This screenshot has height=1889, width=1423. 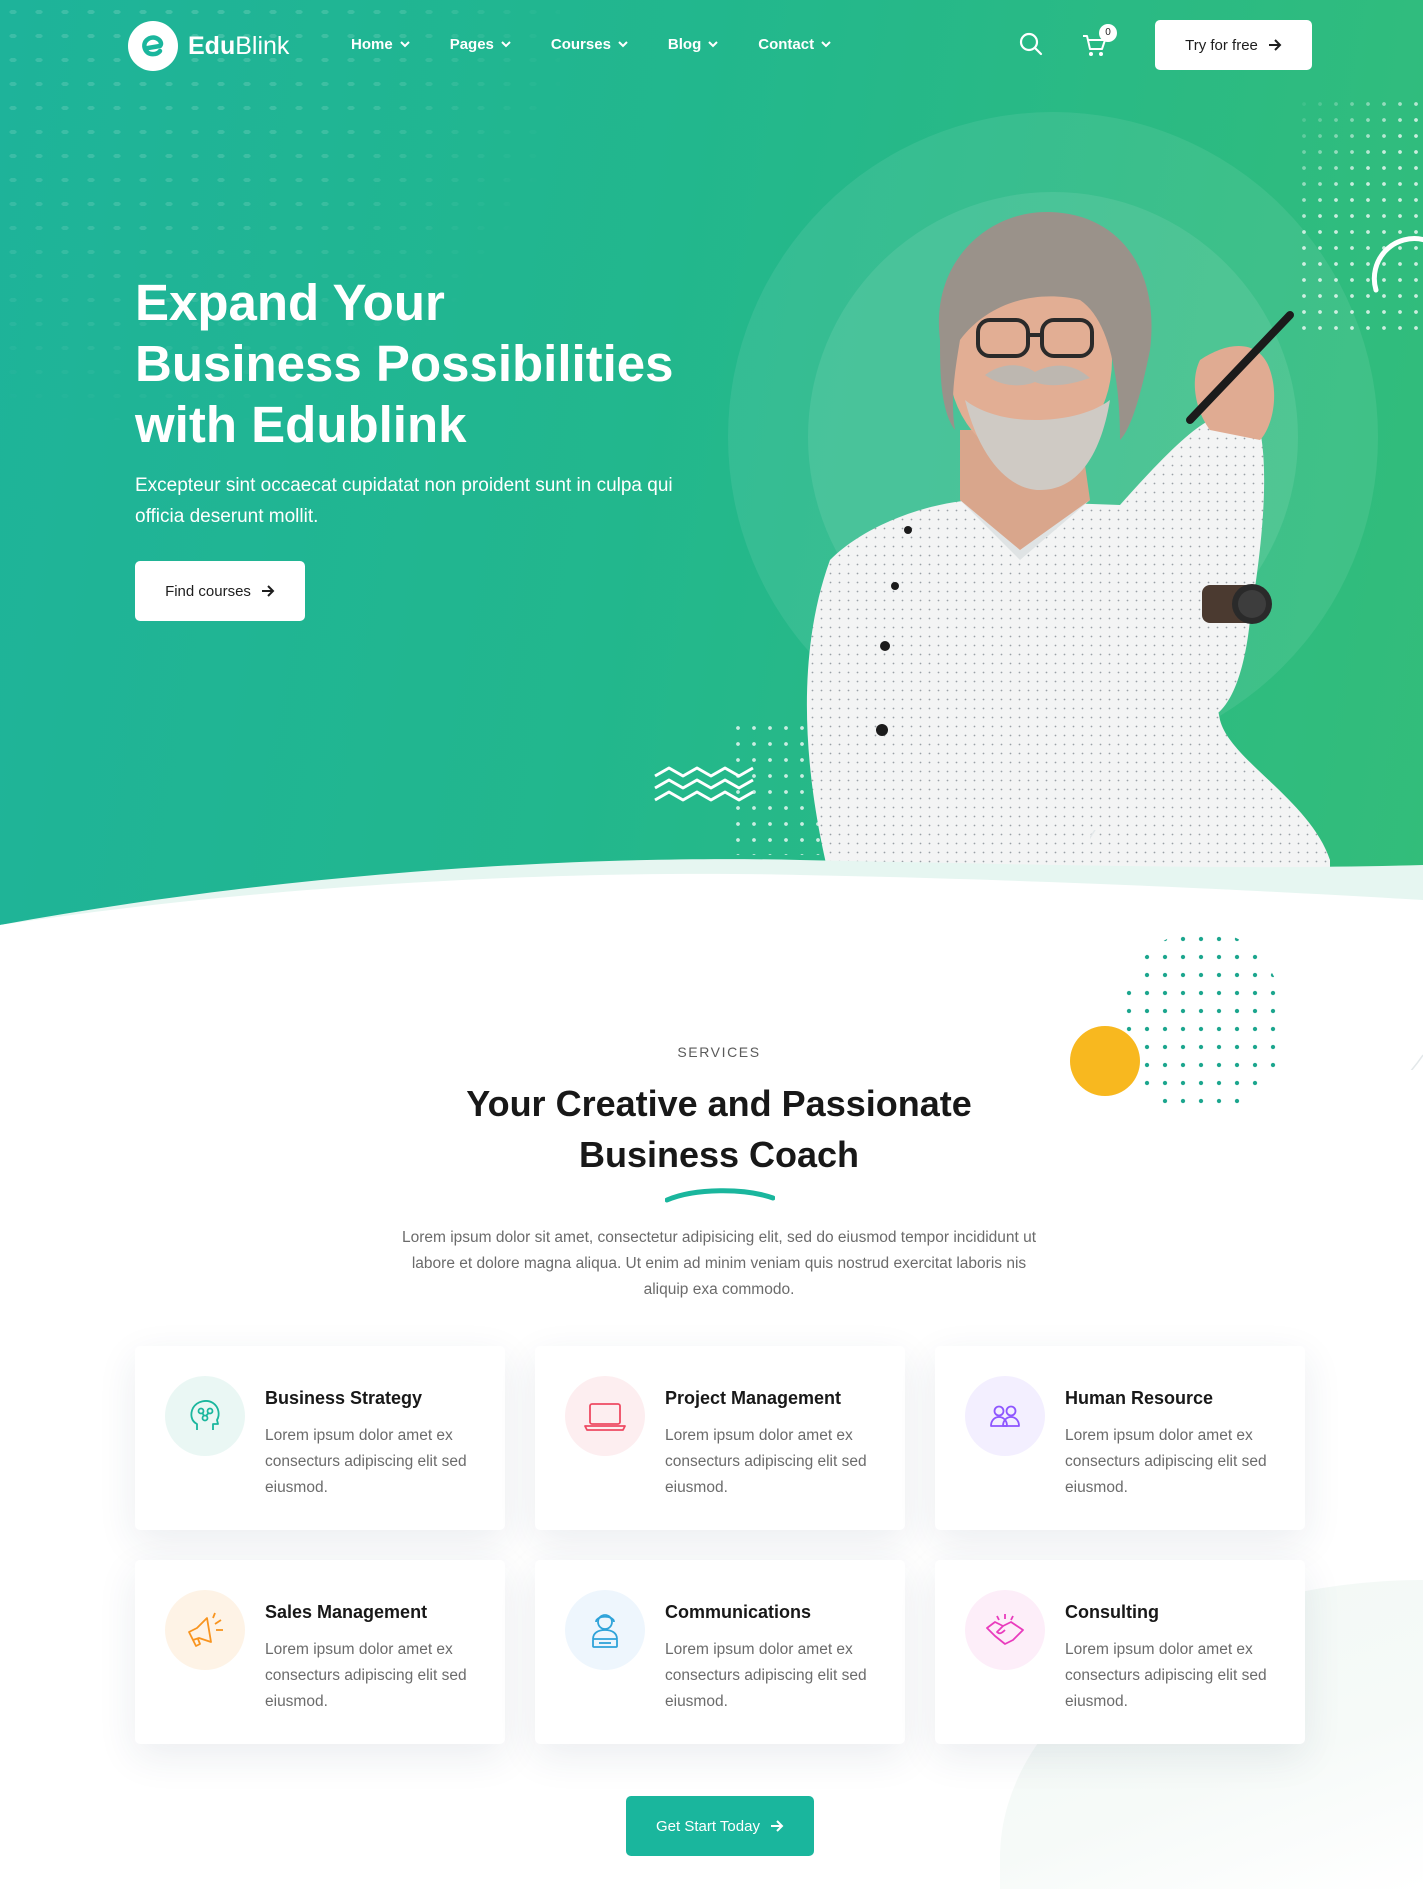 I want to click on nav-item-label: Blog, so click(x=684, y=44).